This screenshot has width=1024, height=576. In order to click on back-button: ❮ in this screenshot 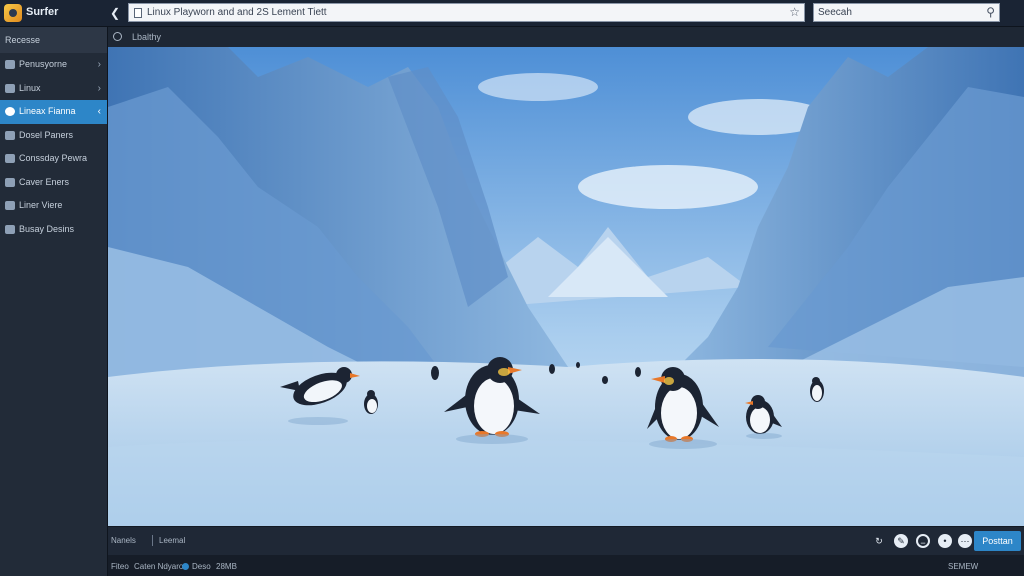, I will do `click(115, 13)`.